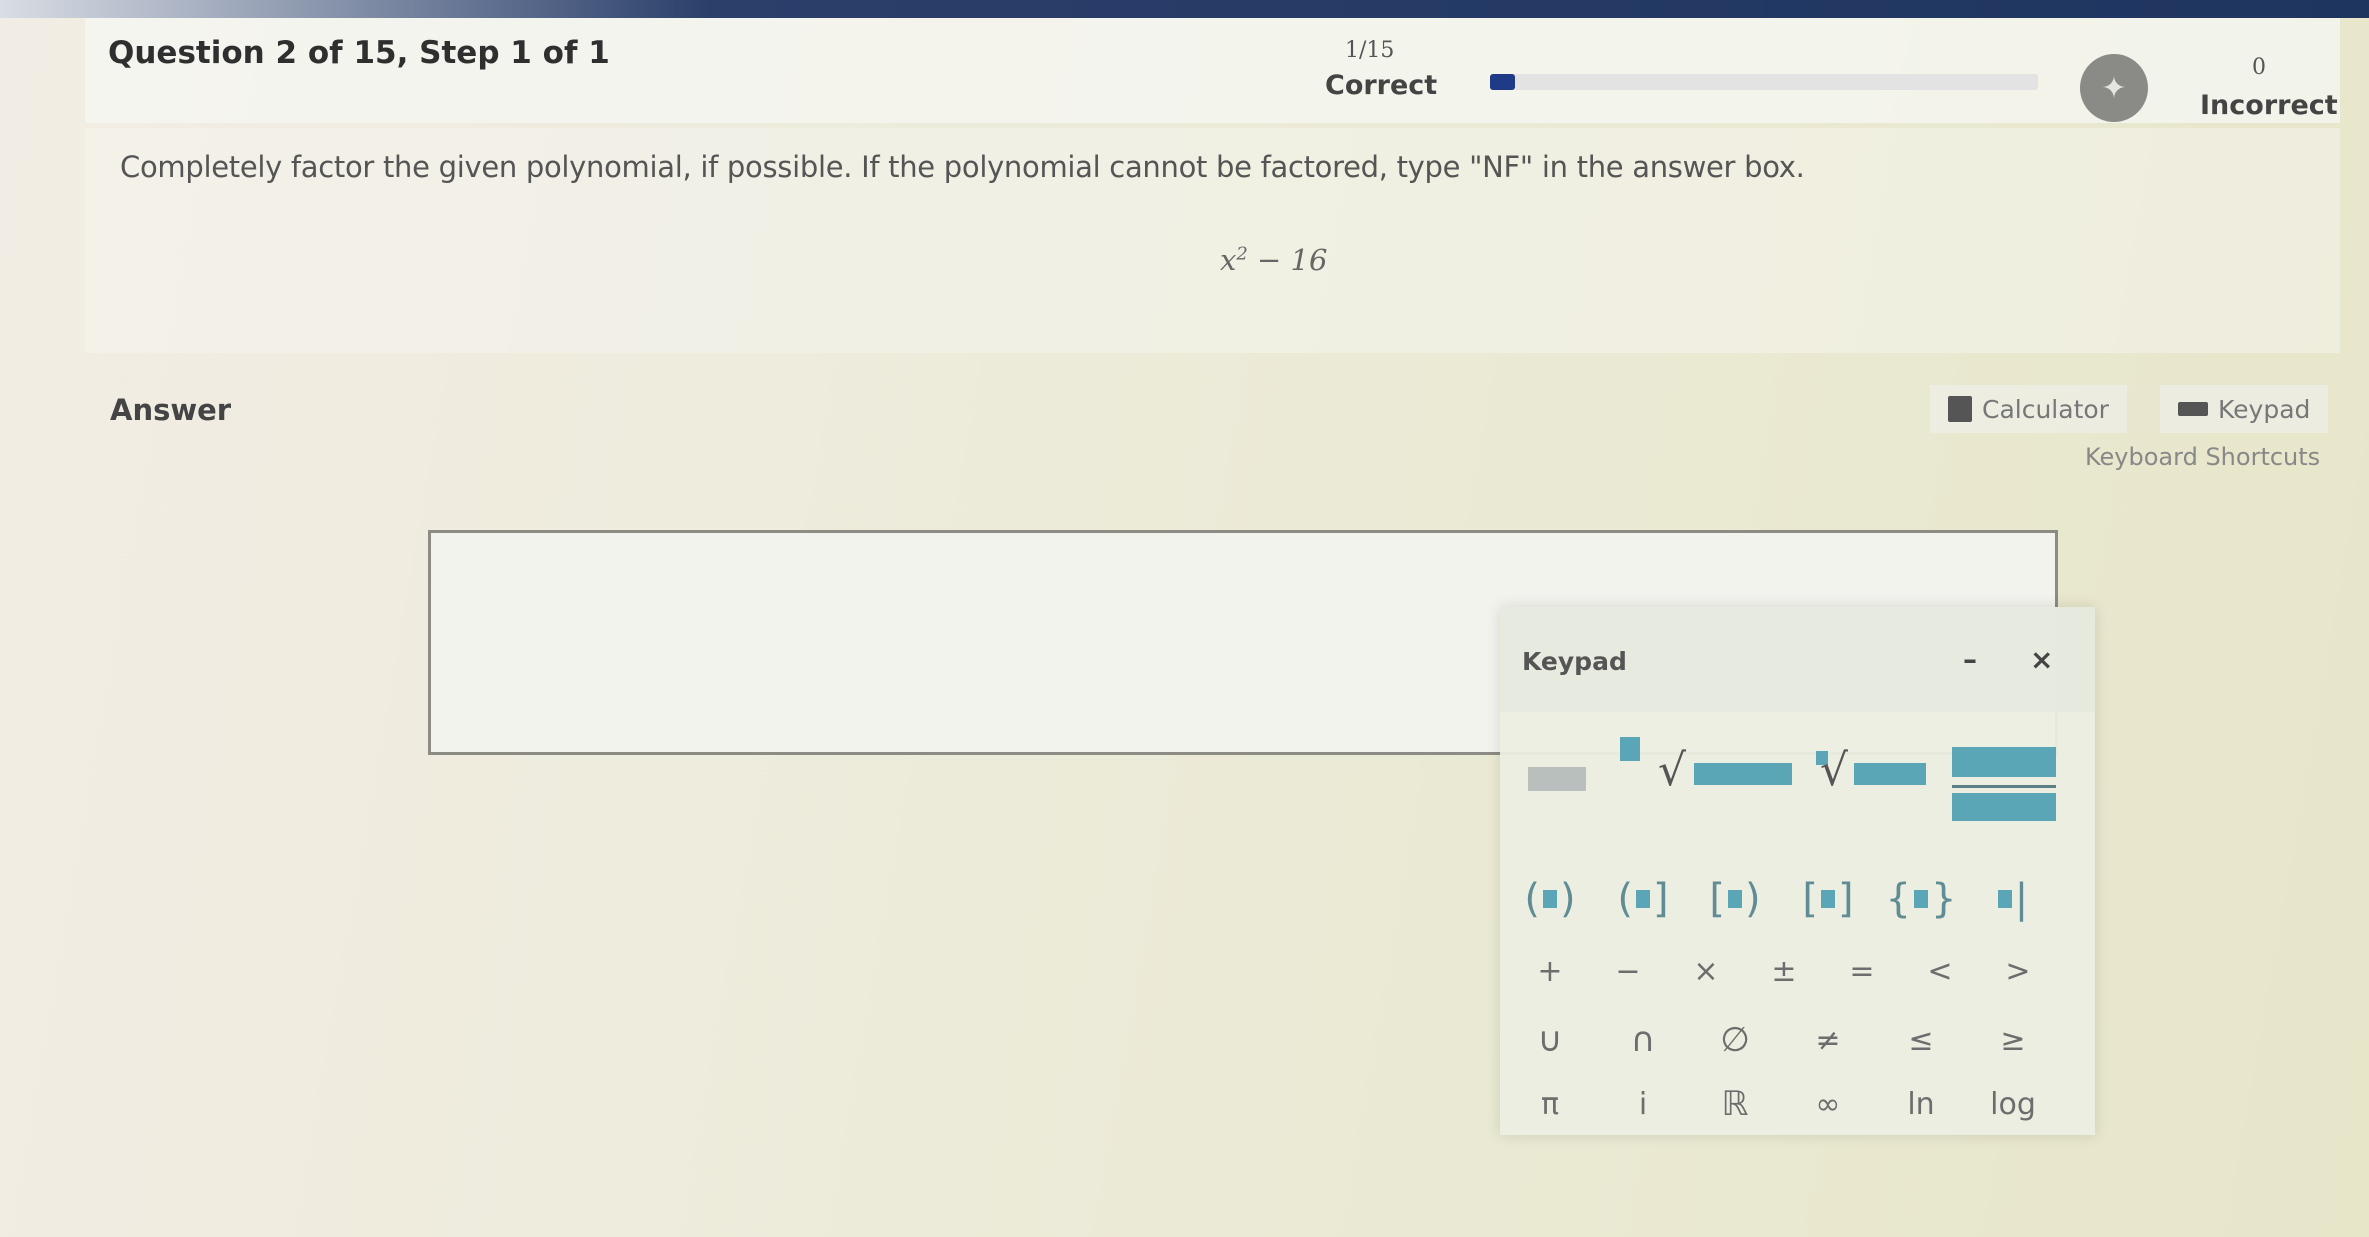 This screenshot has width=2369, height=1237. I want to click on keyboard-shortcuts-link: Keyboard Shortcuts, so click(2202, 457).